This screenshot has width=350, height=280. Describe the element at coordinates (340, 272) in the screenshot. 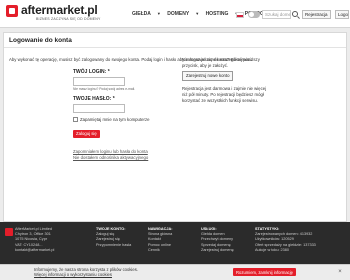

I see `close-icon: ×` at that location.